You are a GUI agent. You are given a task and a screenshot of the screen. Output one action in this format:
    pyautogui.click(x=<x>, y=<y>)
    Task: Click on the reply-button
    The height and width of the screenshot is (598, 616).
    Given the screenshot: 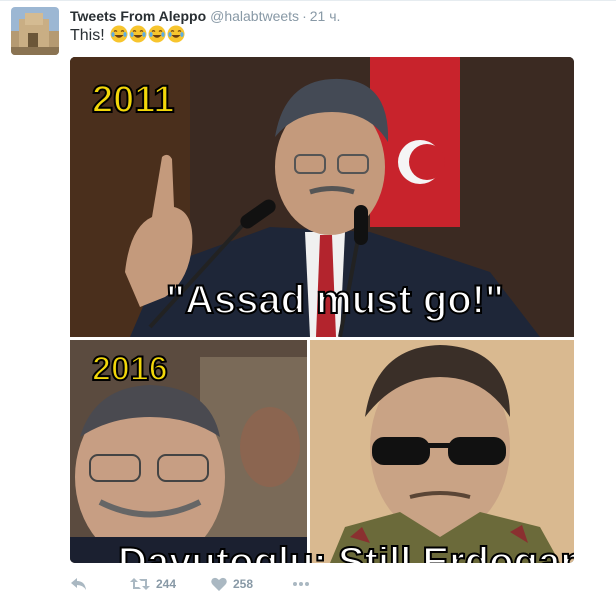 What is the action you would take?
    pyautogui.click(x=100, y=584)
    